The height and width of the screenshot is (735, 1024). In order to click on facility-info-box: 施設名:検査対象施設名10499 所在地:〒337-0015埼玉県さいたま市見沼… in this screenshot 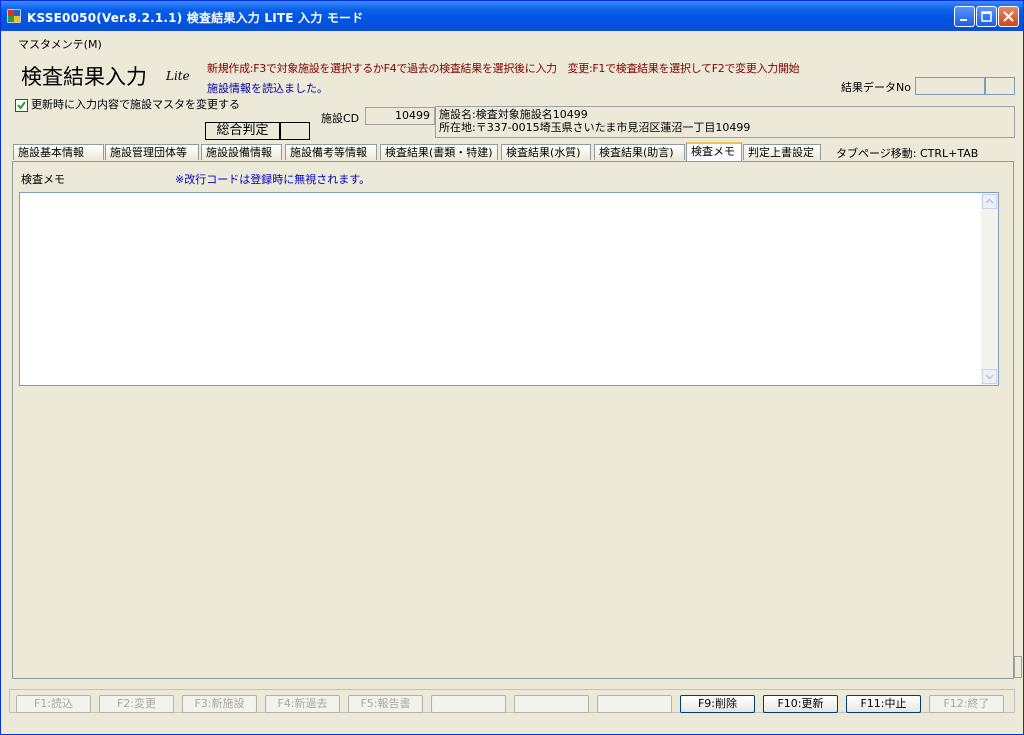, I will do `click(725, 122)`.